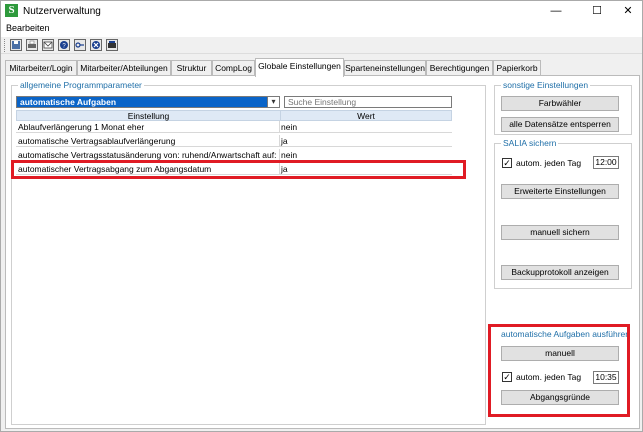 The width and height of the screenshot is (643, 432). What do you see at coordinates (112, 45) in the screenshot?
I see `export-icon` at bounding box center [112, 45].